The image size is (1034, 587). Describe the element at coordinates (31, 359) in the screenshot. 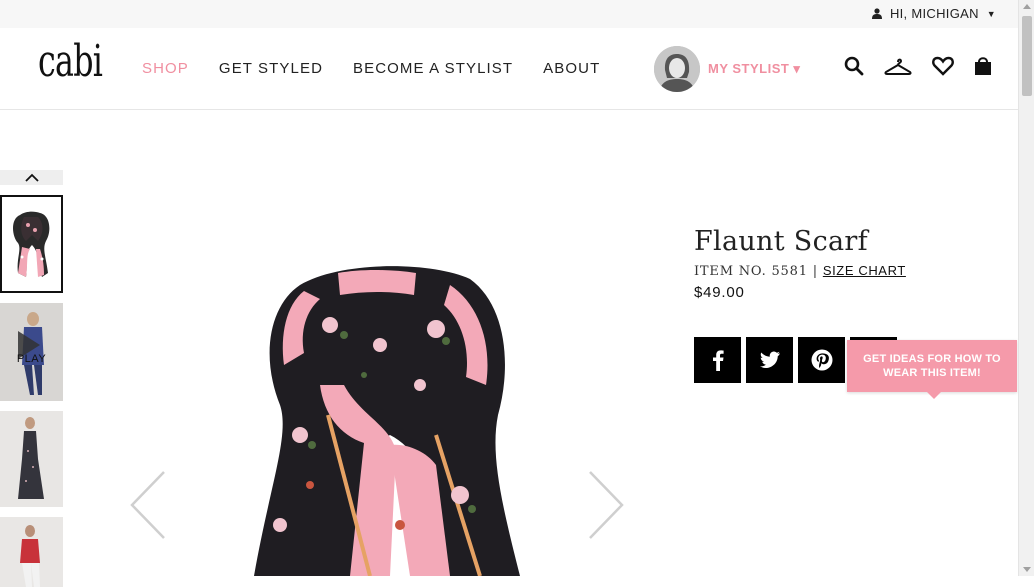

I see `play-label: PLAY` at that location.